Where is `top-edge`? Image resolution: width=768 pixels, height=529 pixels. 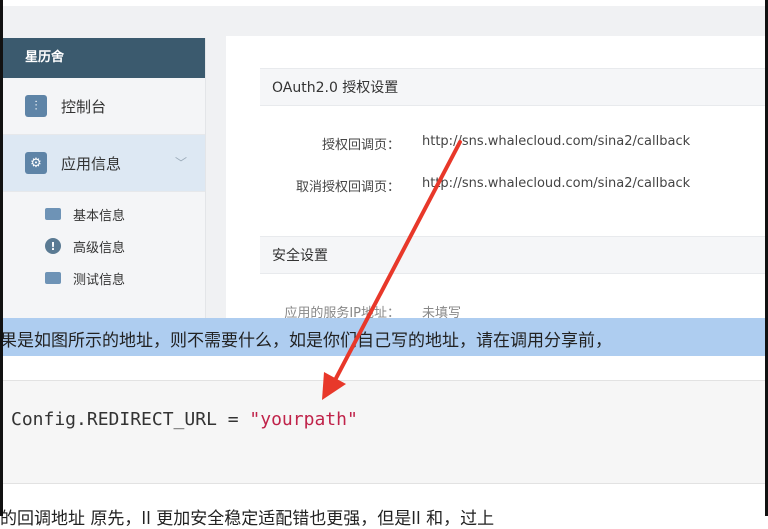 top-edge is located at coordinates (384, 3).